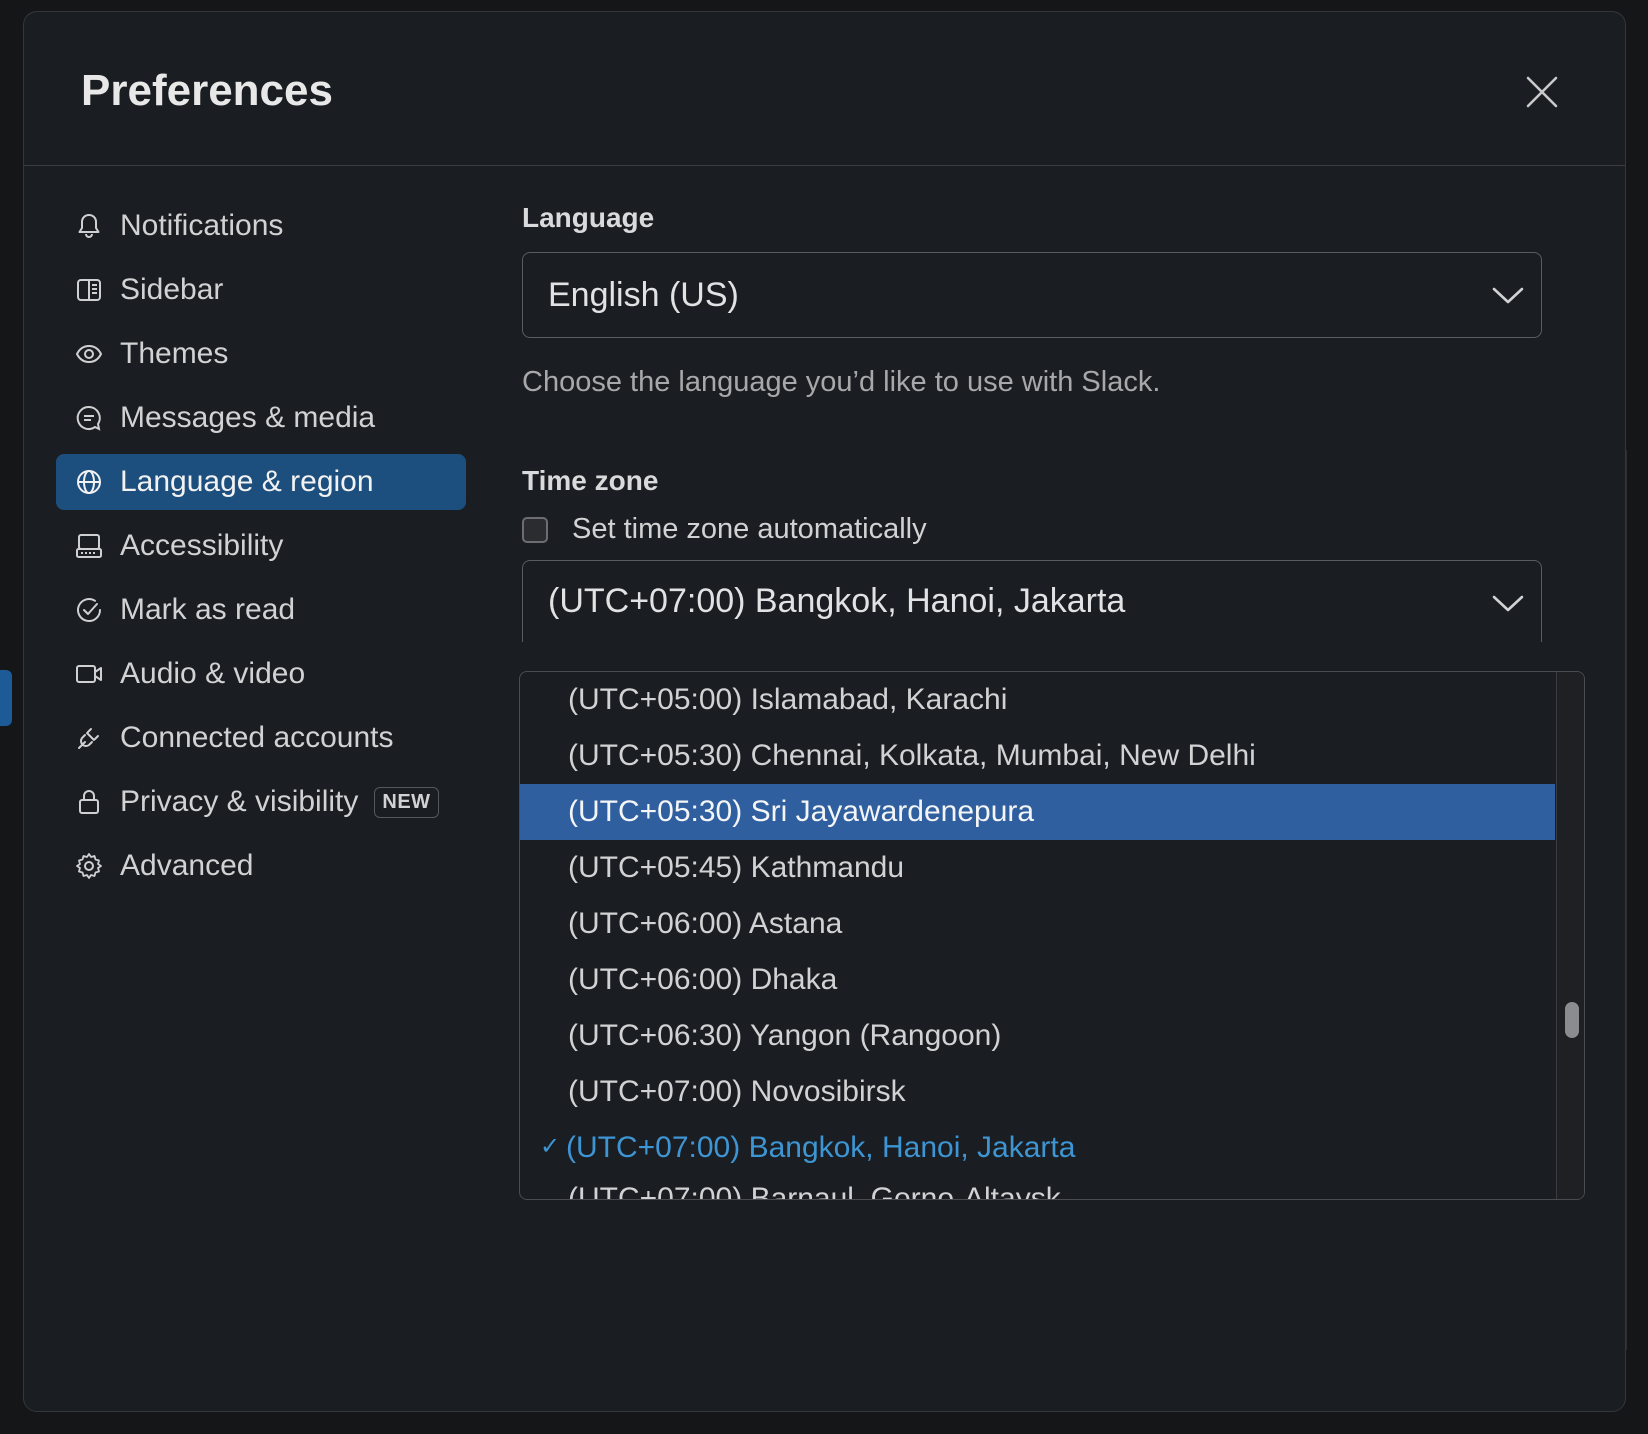  I want to click on message-icon, so click(89, 418).